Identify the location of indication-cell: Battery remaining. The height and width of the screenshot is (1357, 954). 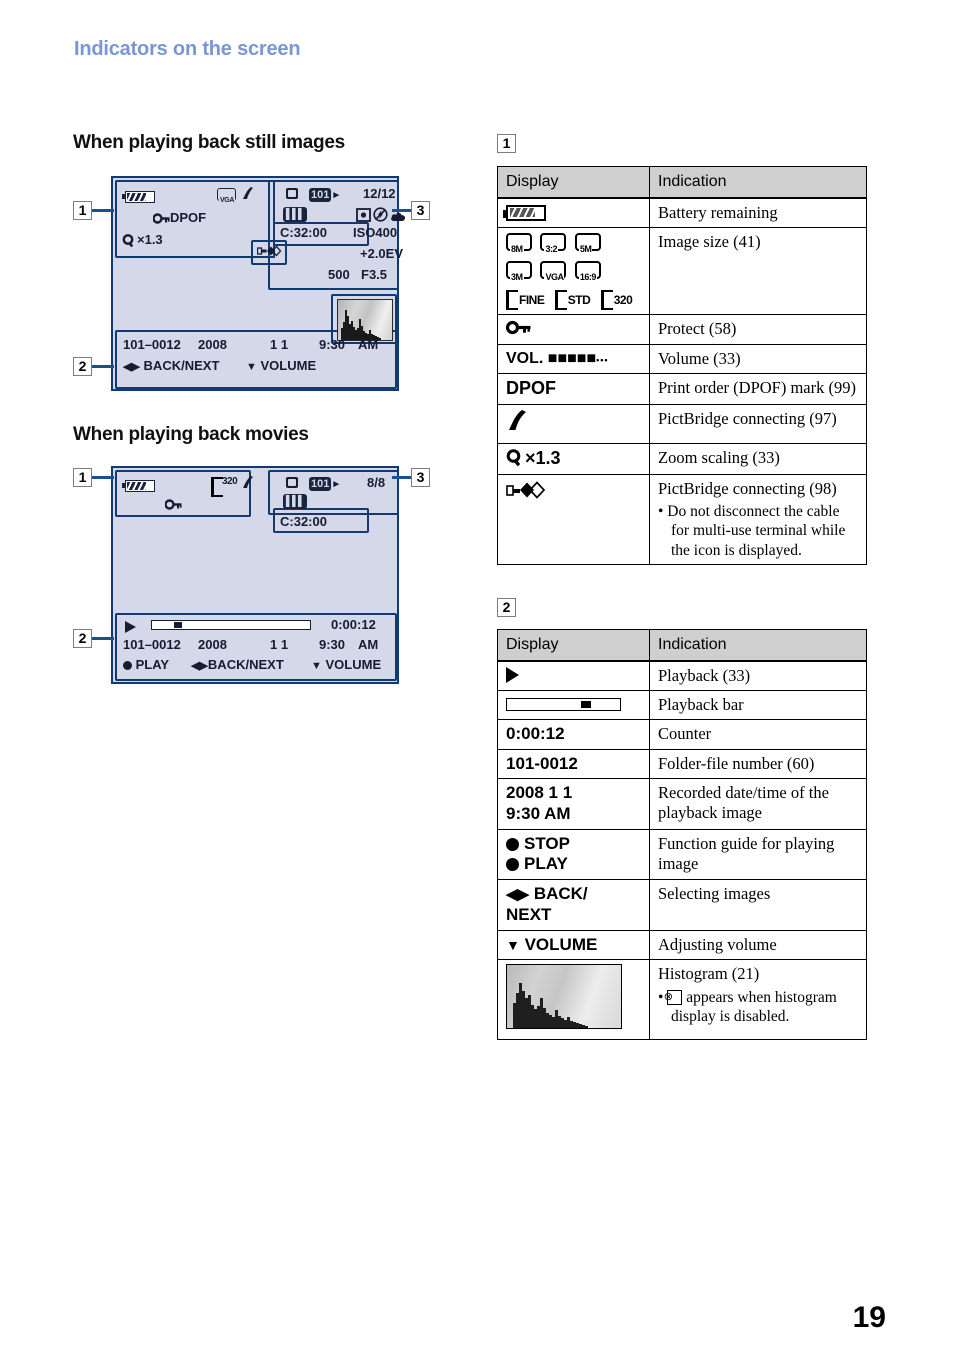
(758, 212).